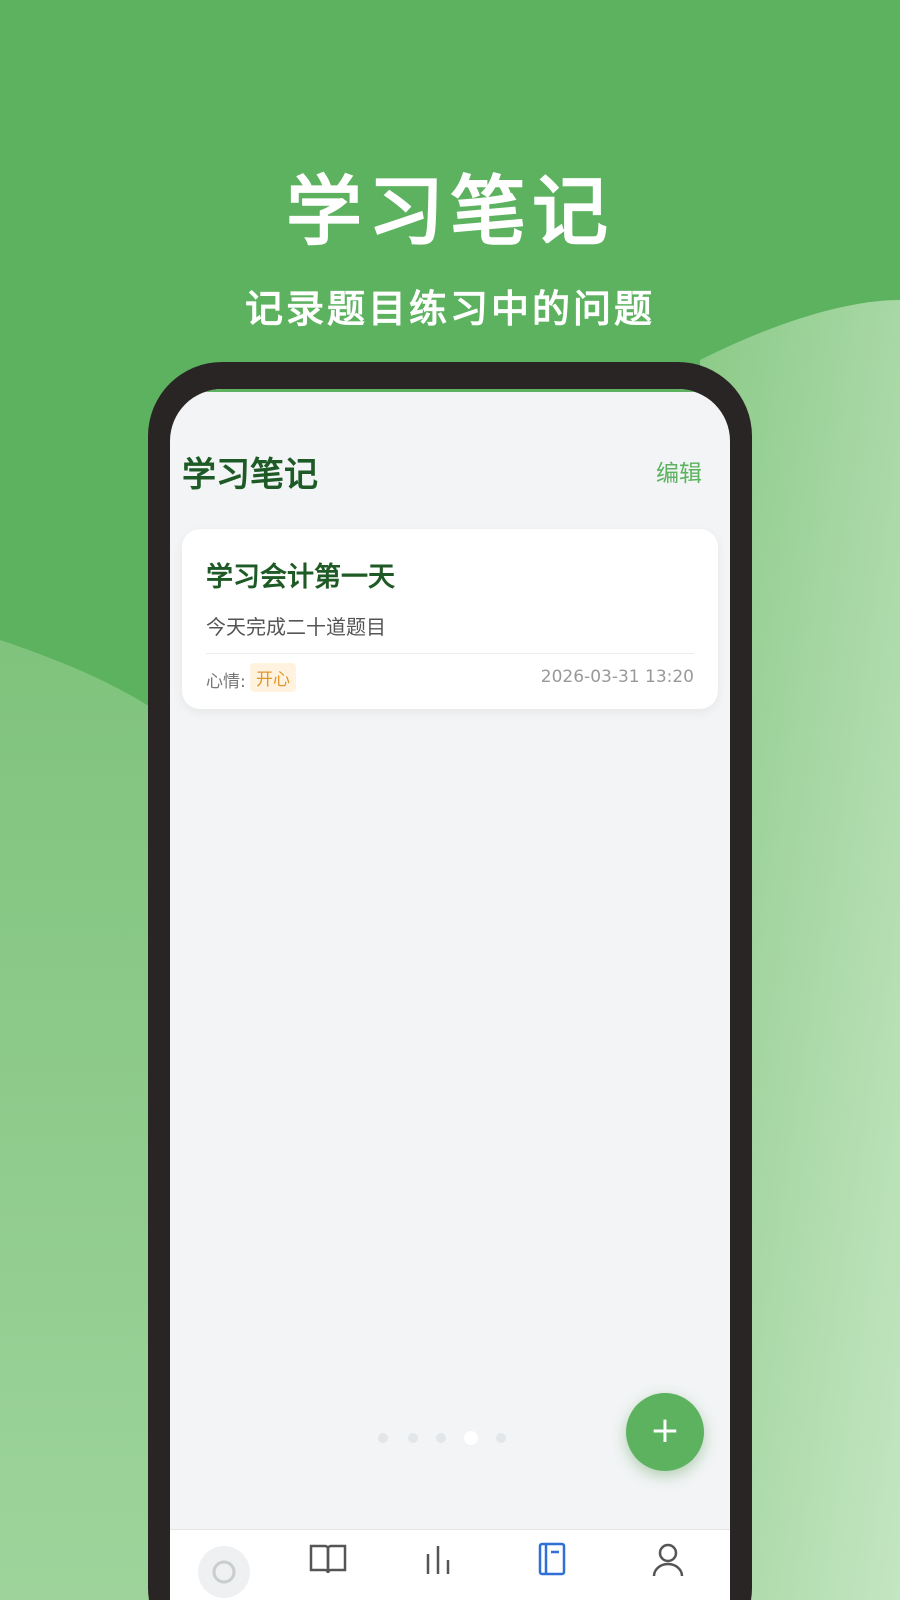 Image resolution: width=900 pixels, height=1600 pixels. Describe the element at coordinates (449, 309) in the screenshot. I see `hero-subtitle: 记录题目练习中的问题` at that location.